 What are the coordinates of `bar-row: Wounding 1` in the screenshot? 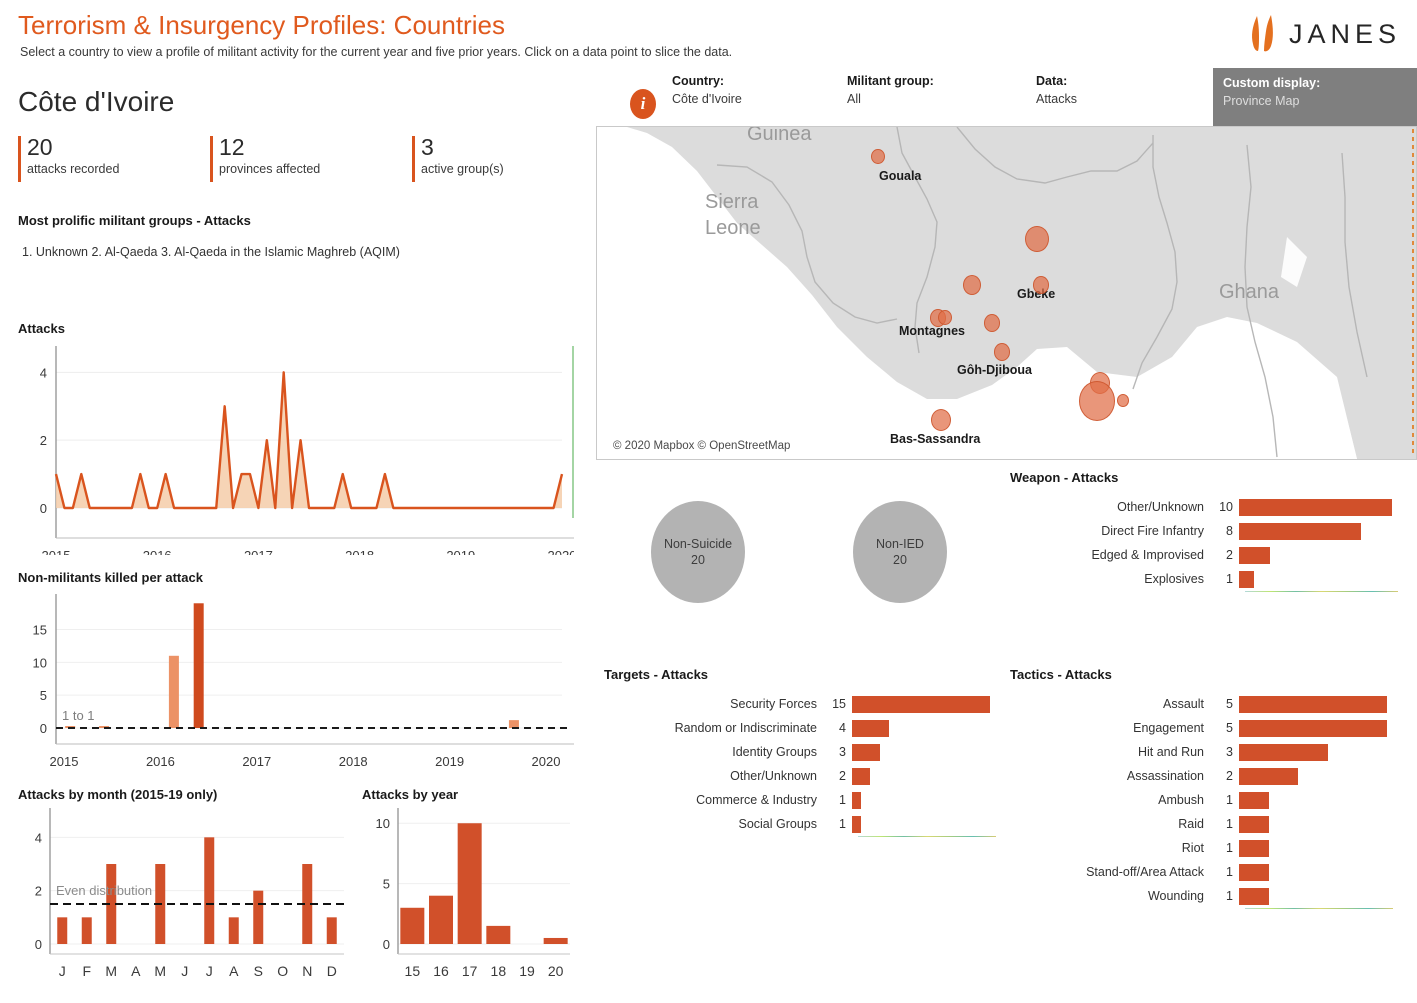 It's located at (1208, 896).